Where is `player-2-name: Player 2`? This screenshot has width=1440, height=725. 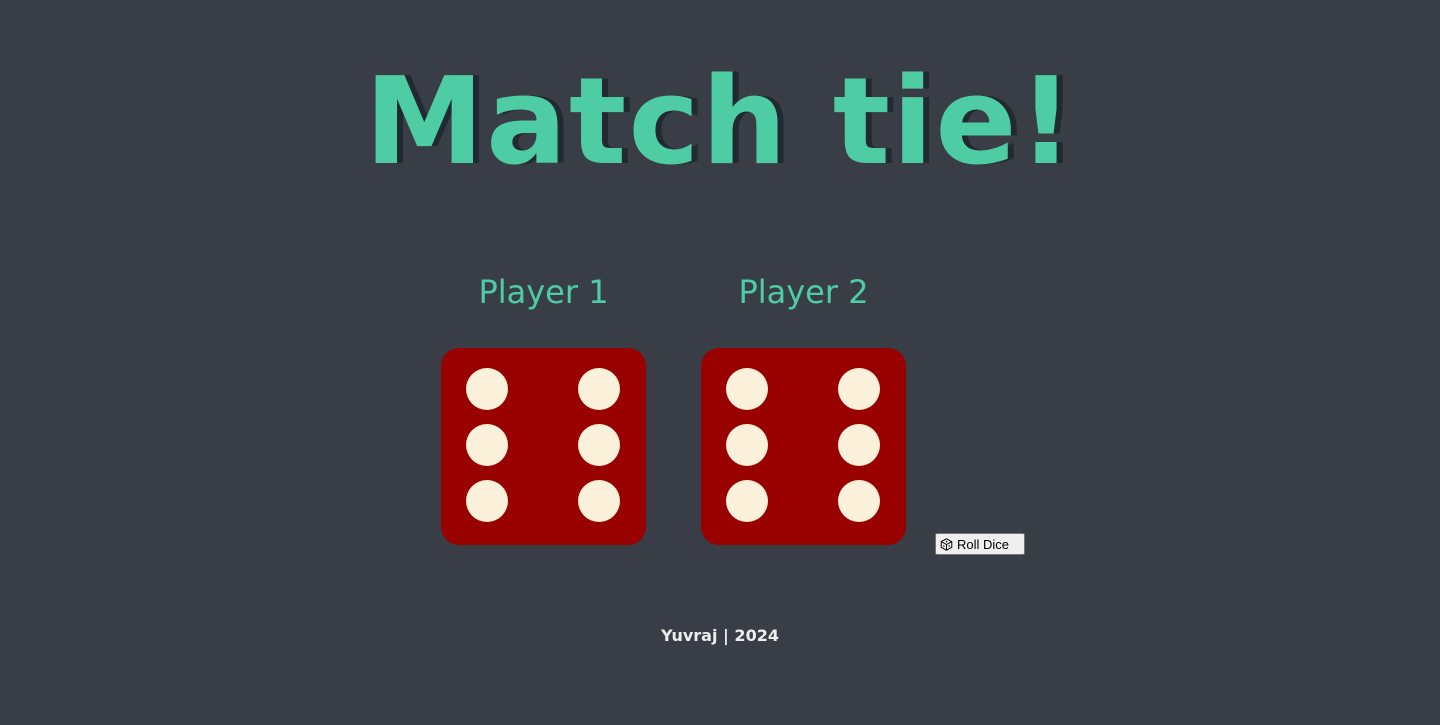
player-2-name: Player 2 is located at coordinates (803, 292).